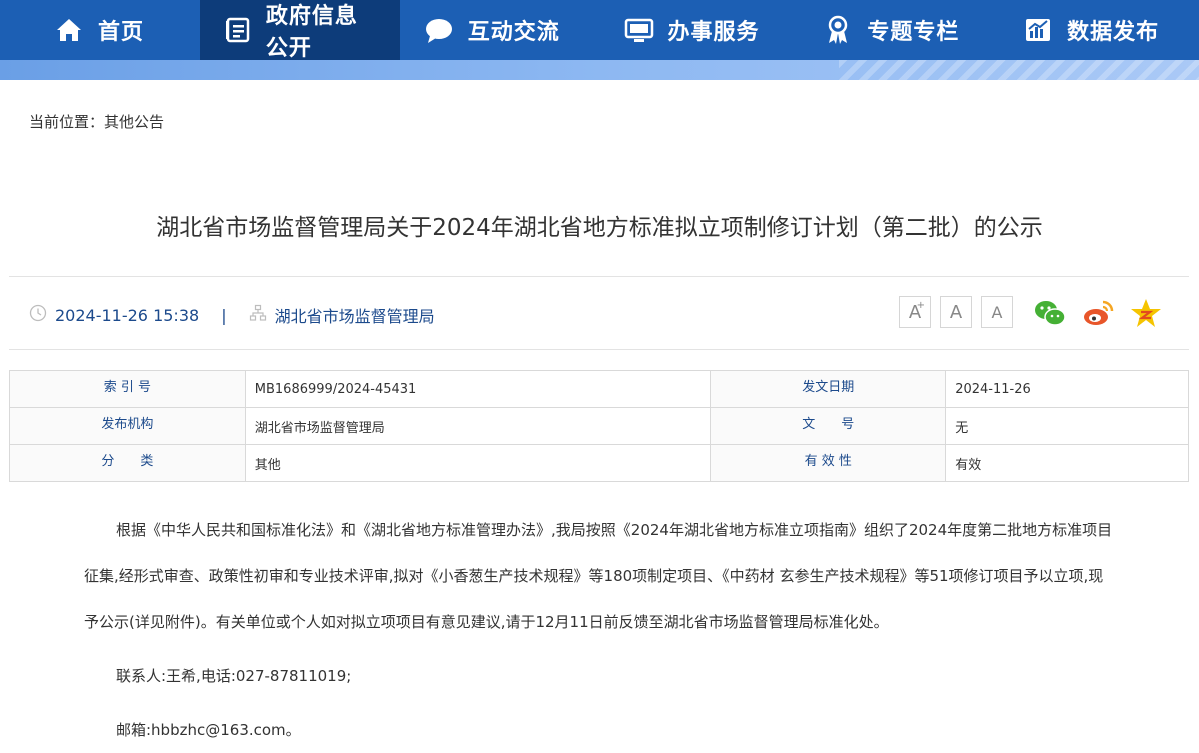 Image resolution: width=1199 pixels, height=753 pixels. I want to click on nav-item-home: 首页, so click(115, 30).